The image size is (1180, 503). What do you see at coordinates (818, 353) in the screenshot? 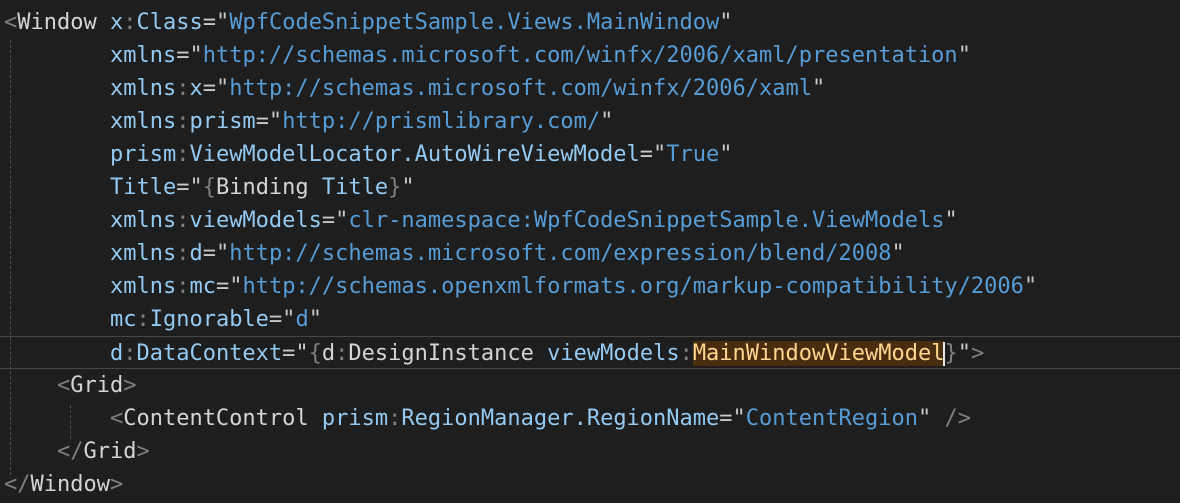
I see `highlighted-reference-token: MainWindowViewModel` at bounding box center [818, 353].